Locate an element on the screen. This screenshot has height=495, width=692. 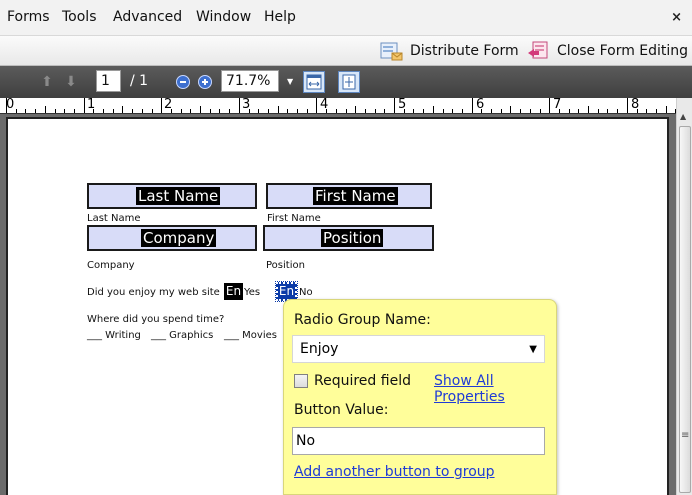
button-value-label: Button Value: is located at coordinates (341, 410).